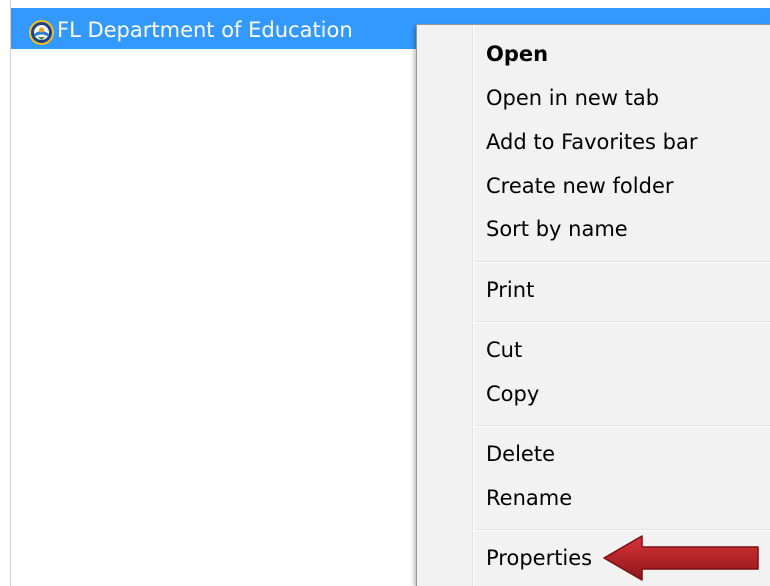 The height and width of the screenshot is (586, 770). Describe the element at coordinates (572, 98) in the screenshot. I see `menu-item-open-in-new-tab: Open in new tab` at that location.